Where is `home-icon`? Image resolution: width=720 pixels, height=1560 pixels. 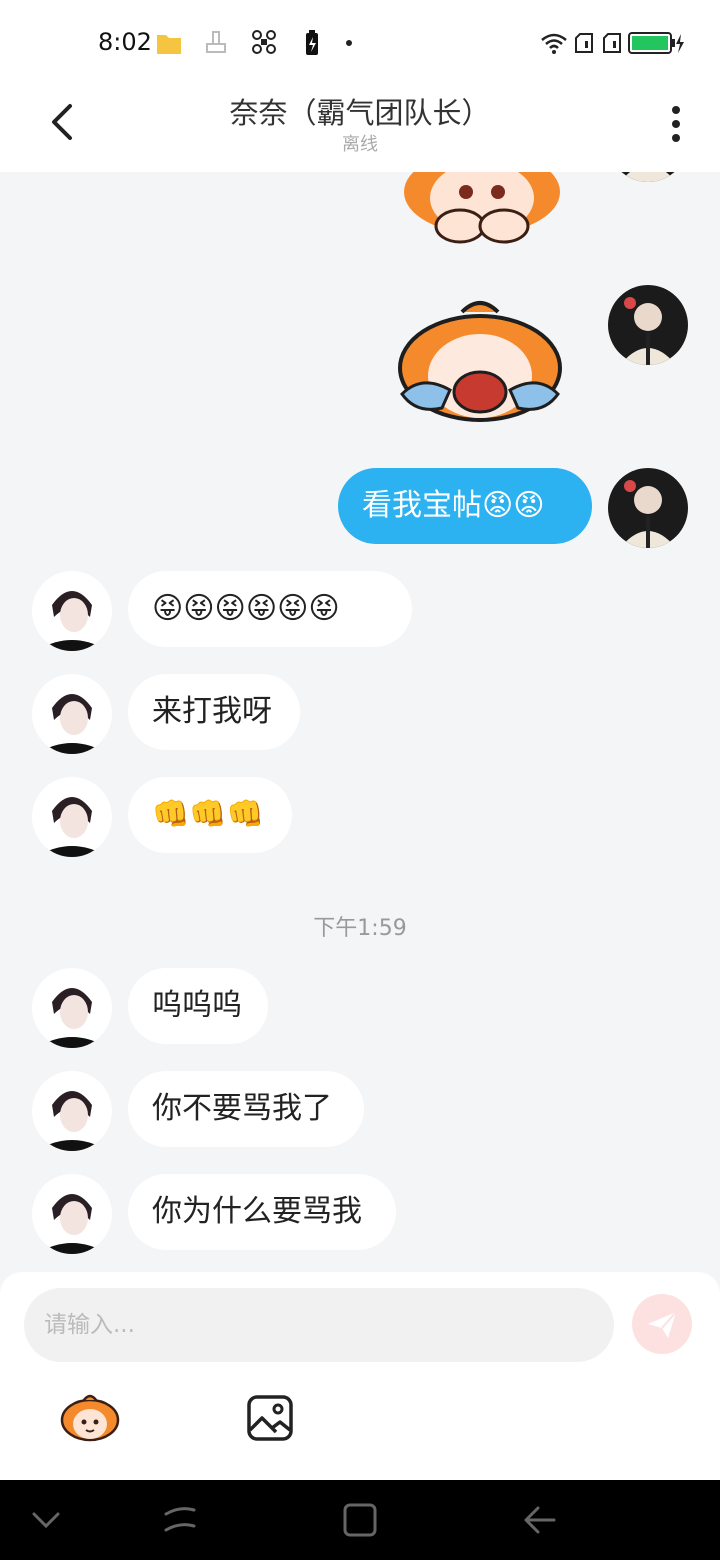 home-icon is located at coordinates (360, 1520).